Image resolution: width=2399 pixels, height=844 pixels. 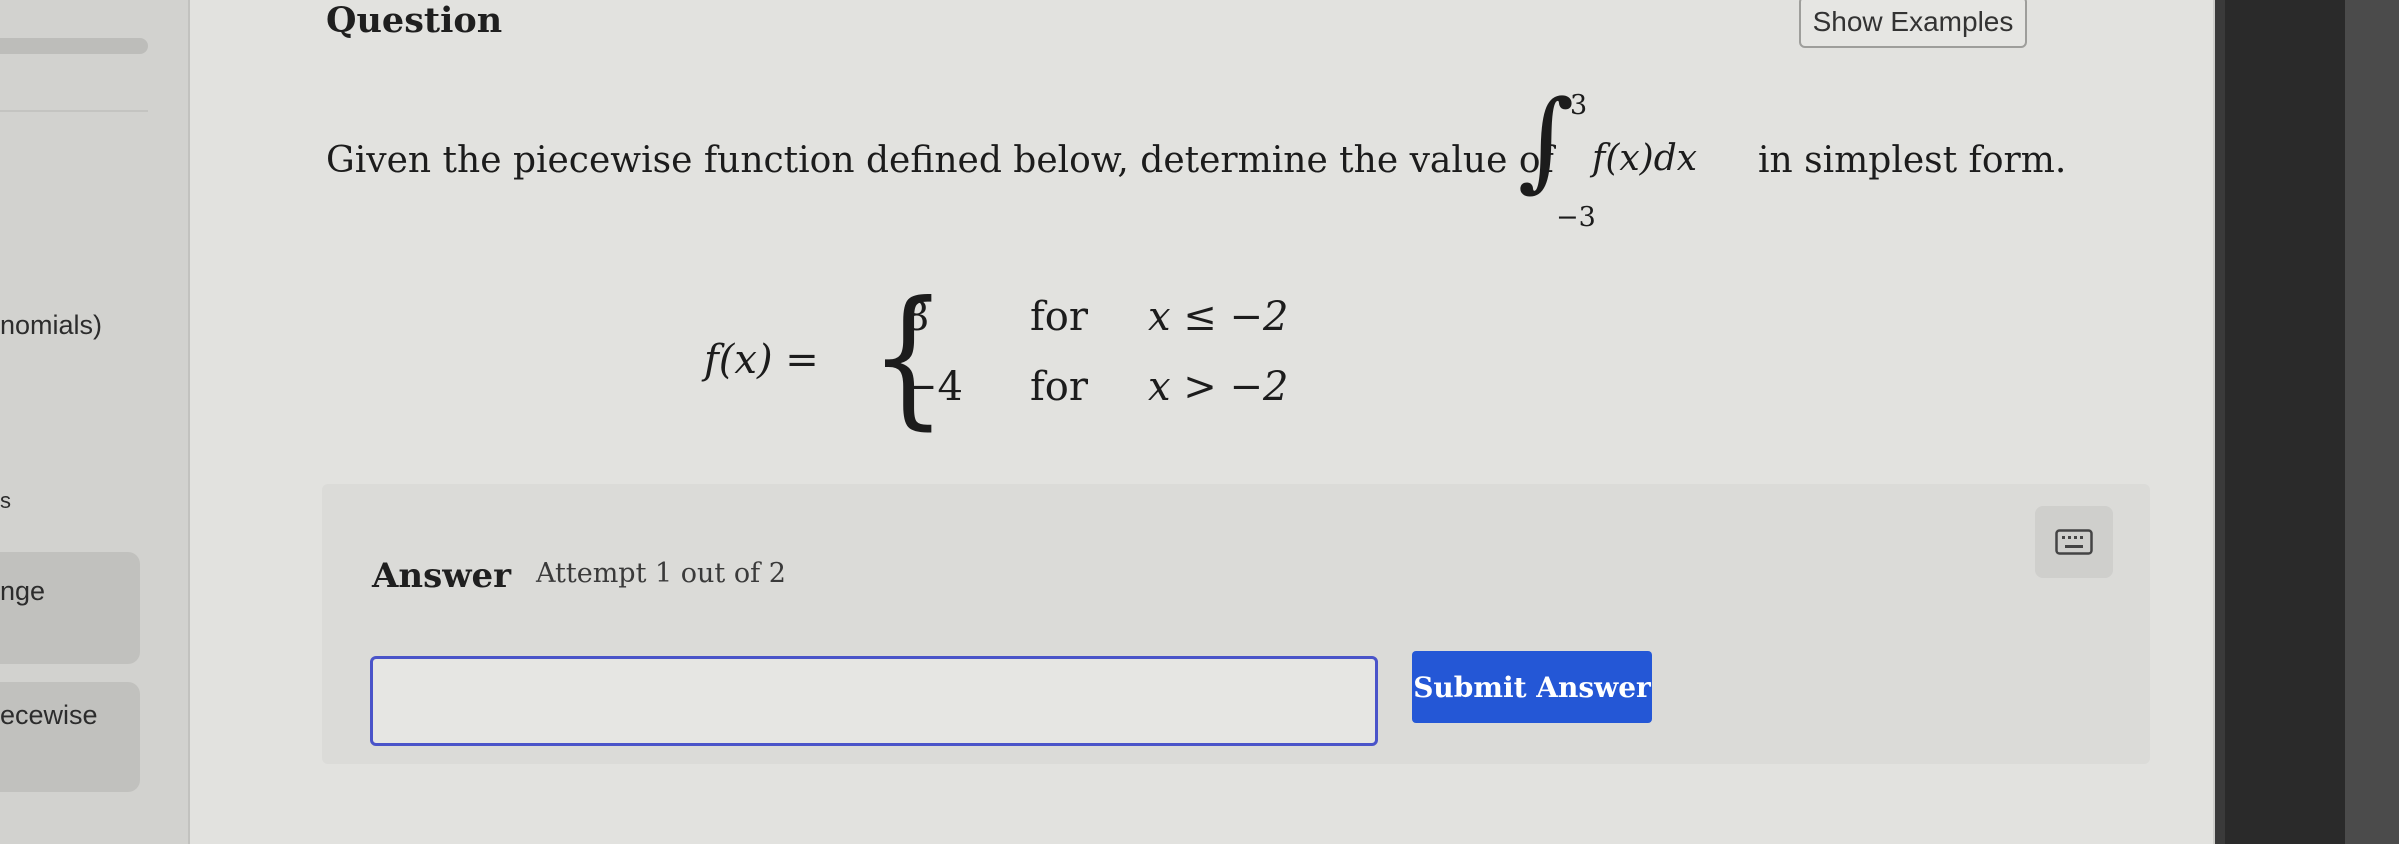 What do you see at coordinates (1645, 158) in the screenshot?
I see `integrand: f(x)dx` at bounding box center [1645, 158].